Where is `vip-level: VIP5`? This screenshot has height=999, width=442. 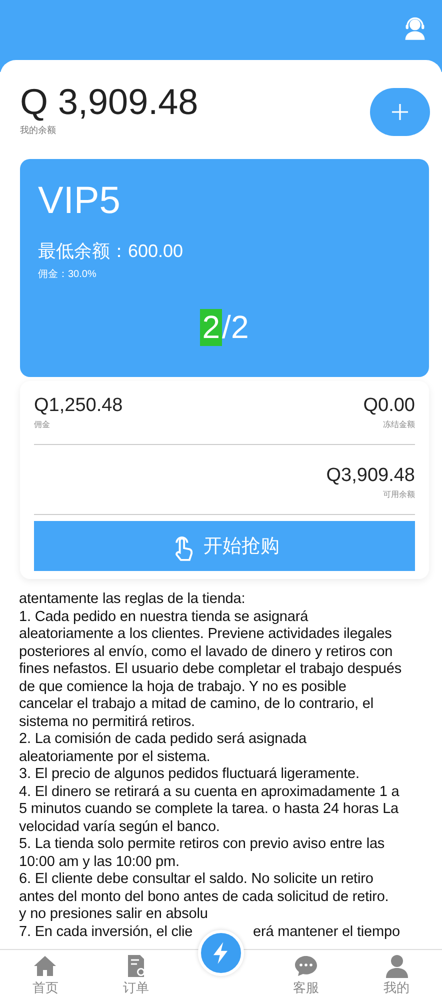 vip-level: VIP5 is located at coordinates (80, 201).